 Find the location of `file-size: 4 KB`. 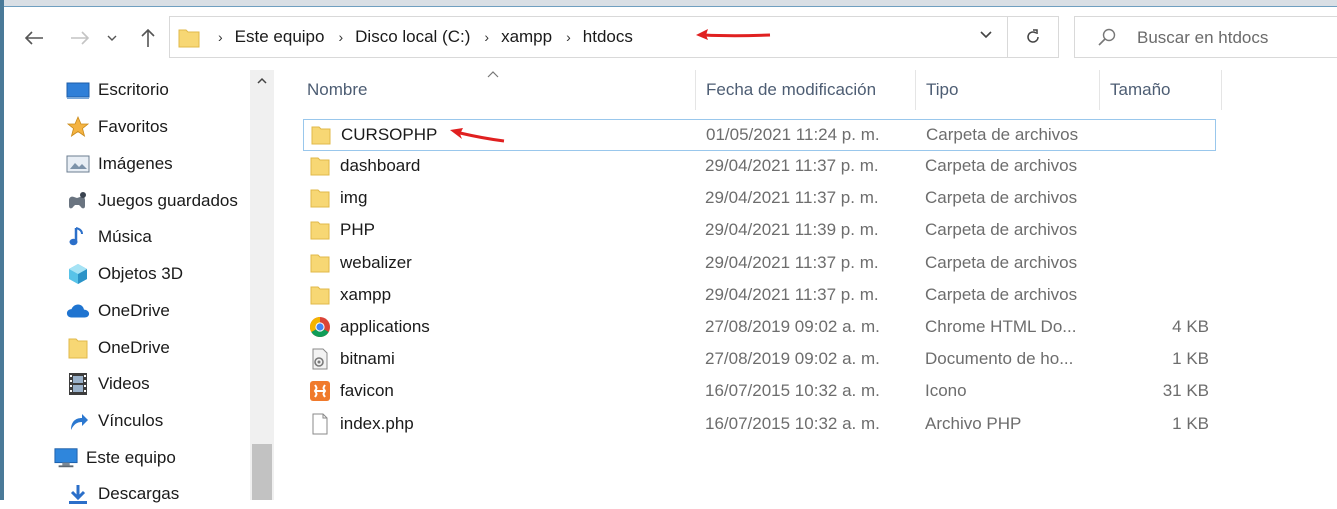

file-size: 4 KB is located at coordinates (1190, 326).